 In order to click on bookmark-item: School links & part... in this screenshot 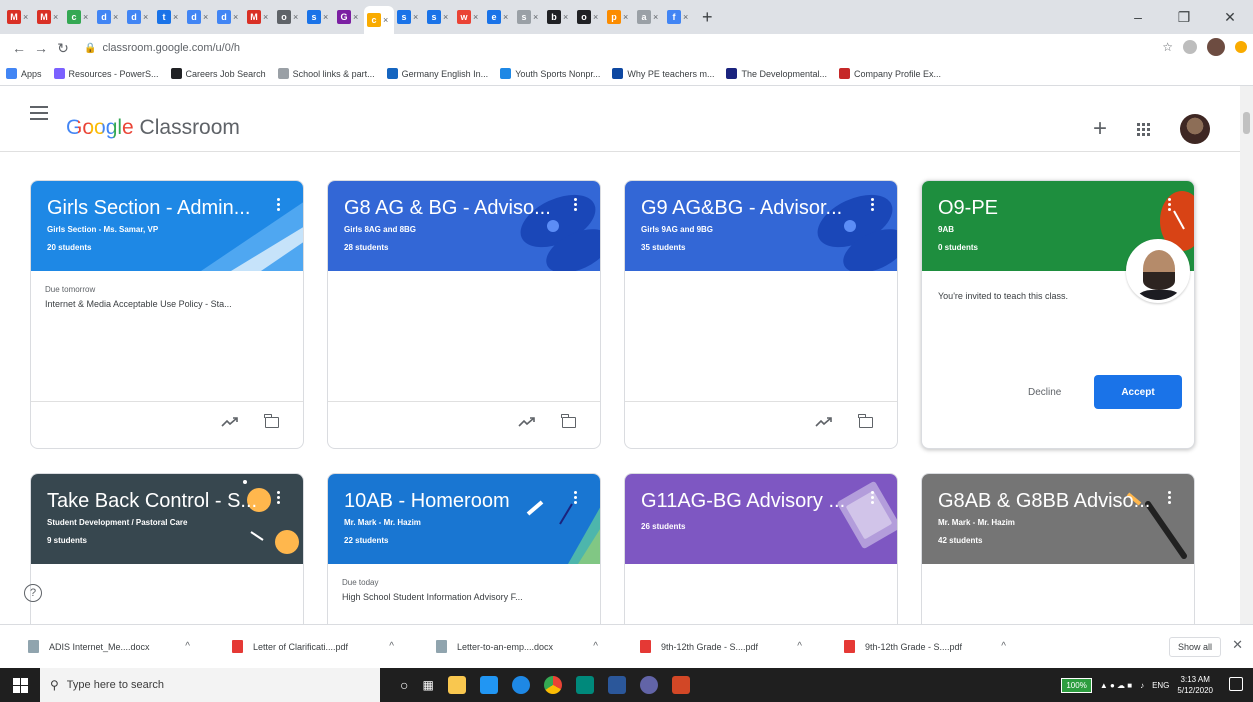, I will do `click(326, 73)`.